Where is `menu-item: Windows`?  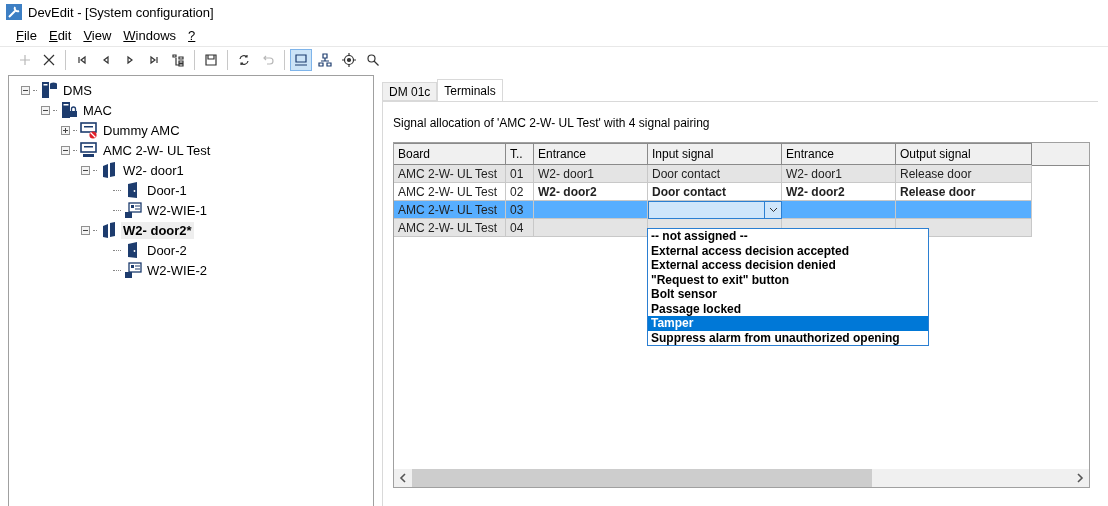
menu-item: Windows is located at coordinates (150, 35).